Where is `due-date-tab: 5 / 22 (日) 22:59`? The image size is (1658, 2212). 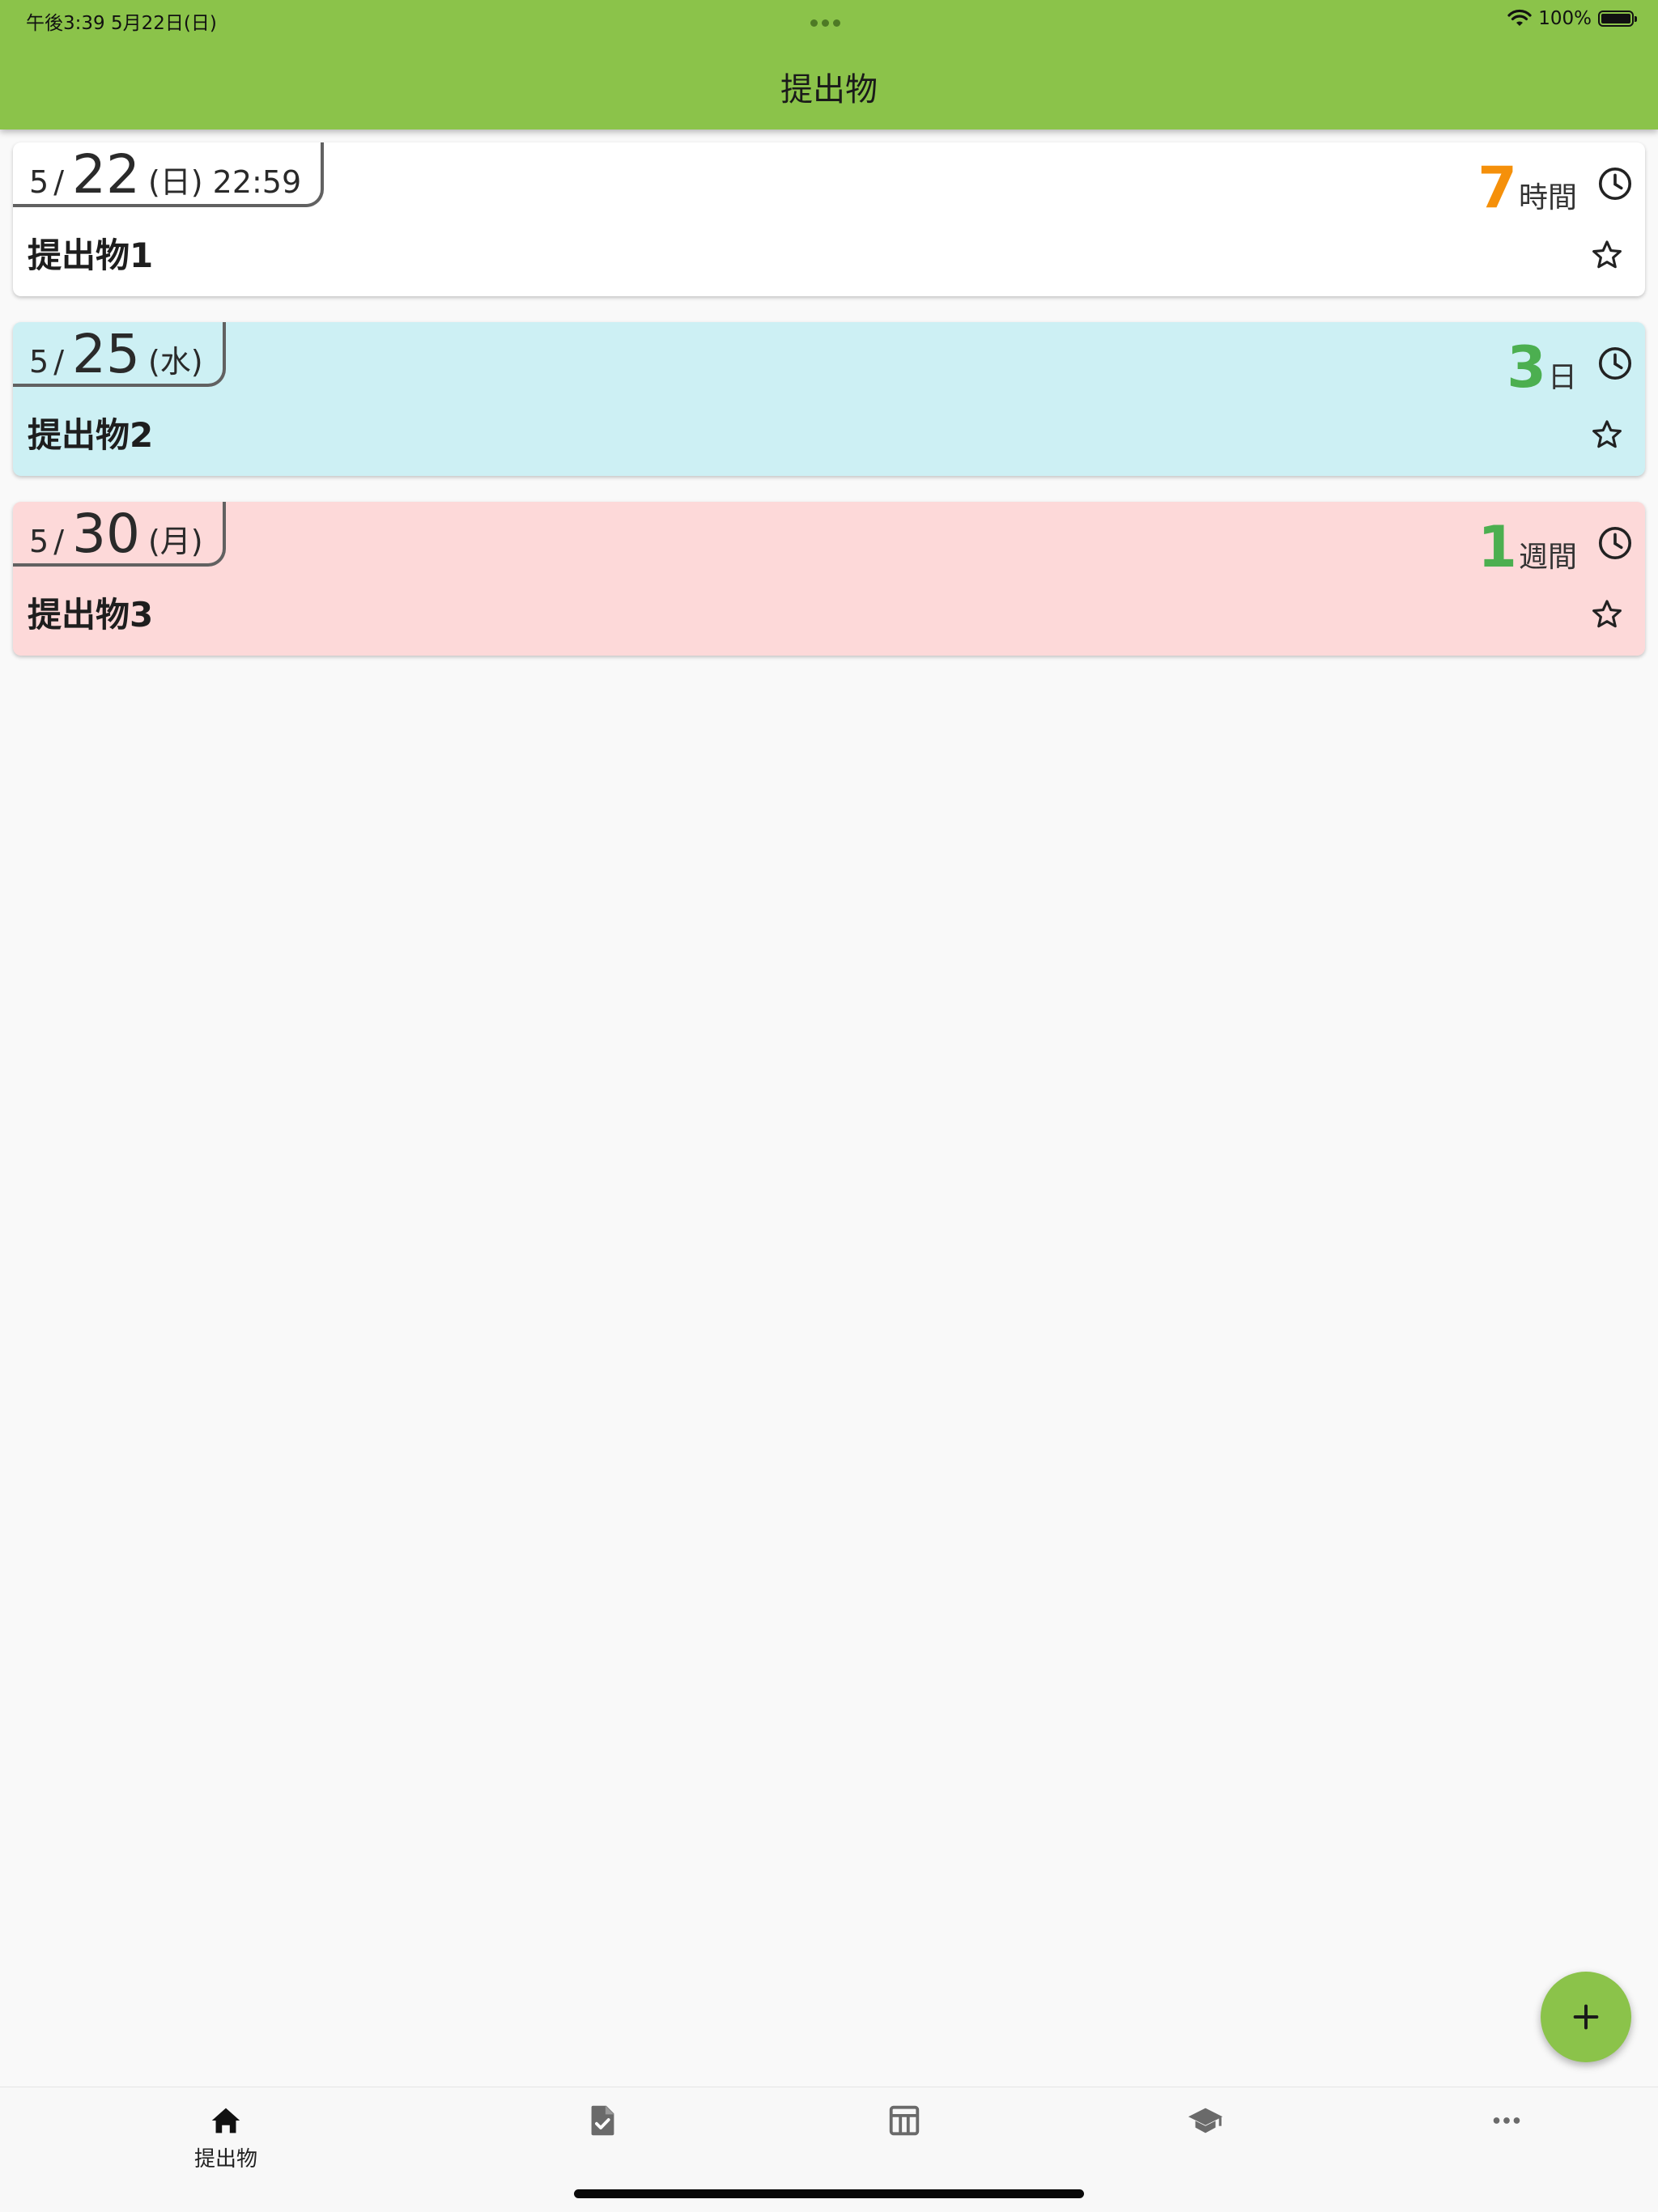
due-date-tab: 5 / 22 (日) 22:59 is located at coordinates (169, 174).